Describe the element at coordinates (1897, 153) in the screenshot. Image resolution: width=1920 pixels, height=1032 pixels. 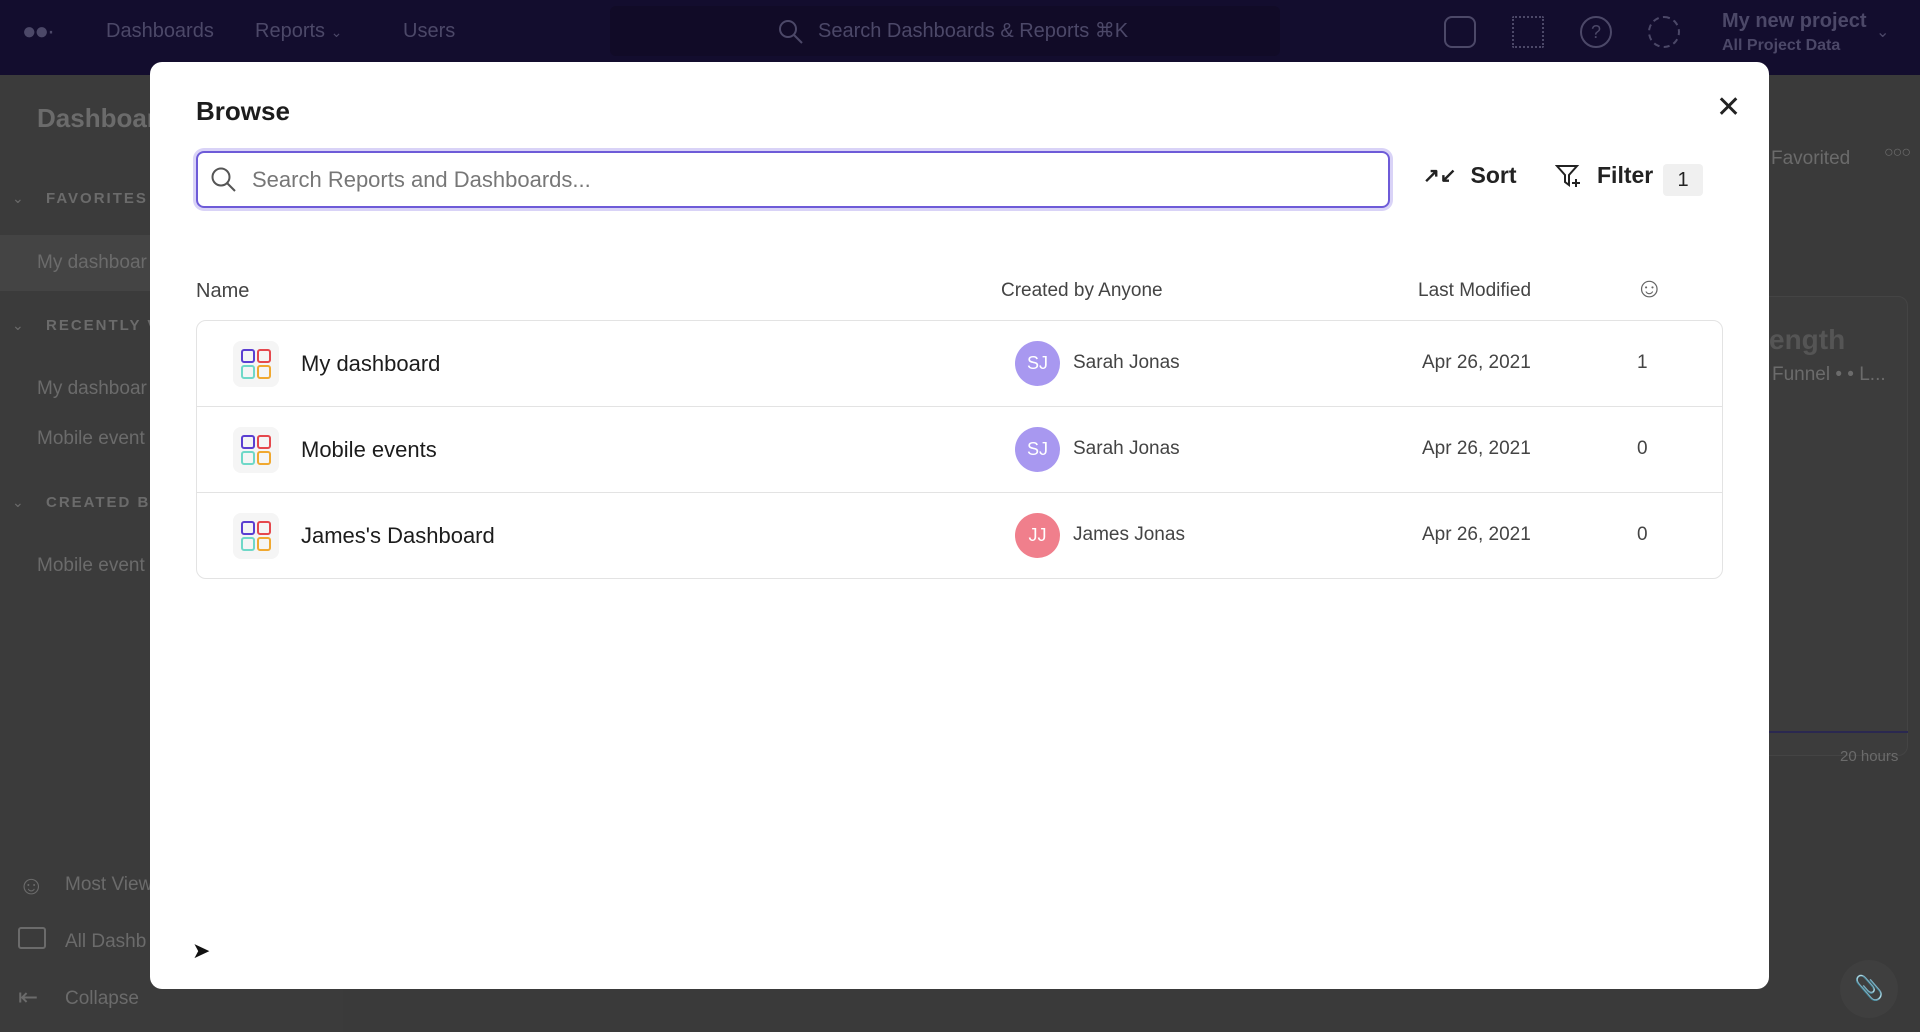
I see `more-icon: ○○○` at that location.